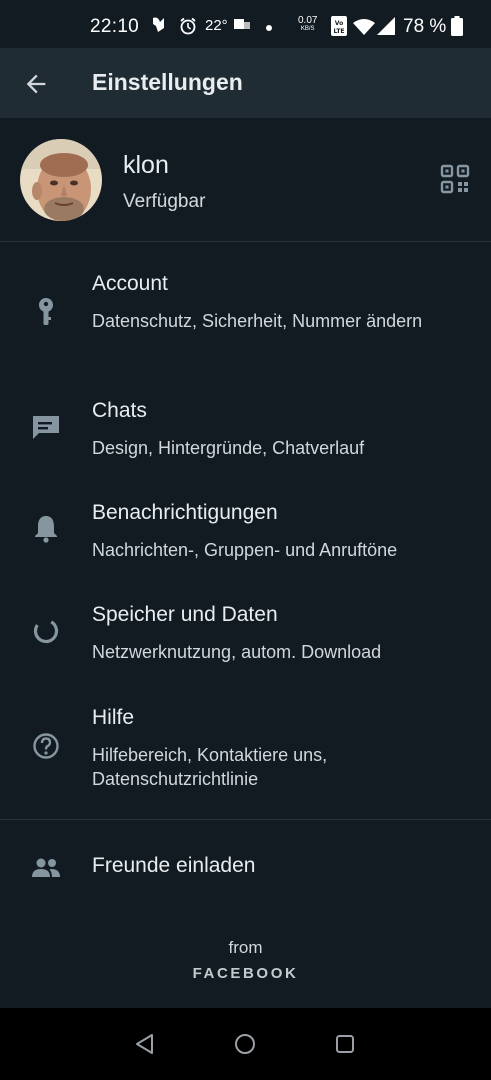 This screenshot has height=1080, width=491. Describe the element at coordinates (245, 429) in the screenshot. I see `menu-item-chats: Chats Design, Hintergründe, Chatverlauf` at that location.